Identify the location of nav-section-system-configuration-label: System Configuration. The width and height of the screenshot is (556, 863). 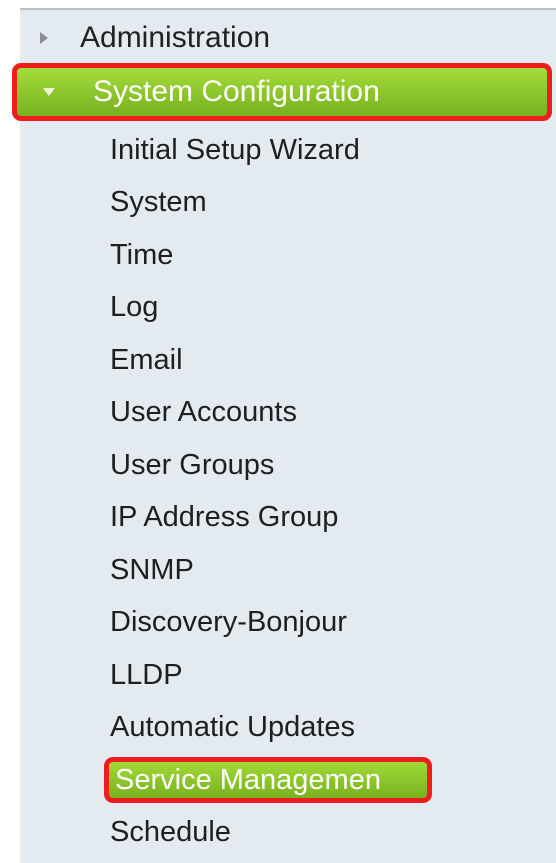
(236, 91).